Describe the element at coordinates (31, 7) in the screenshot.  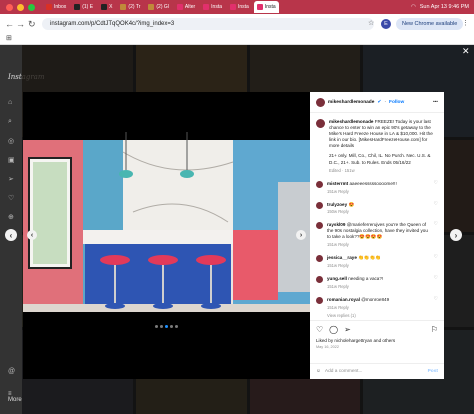
I see `zoom-window-button` at that location.